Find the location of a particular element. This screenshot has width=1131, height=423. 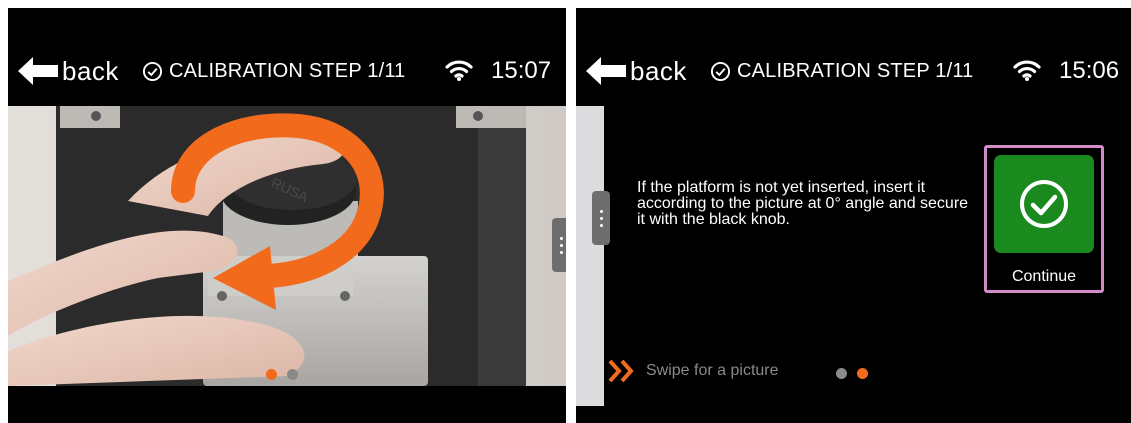

previous-page-peek is located at coordinates (590, 256).